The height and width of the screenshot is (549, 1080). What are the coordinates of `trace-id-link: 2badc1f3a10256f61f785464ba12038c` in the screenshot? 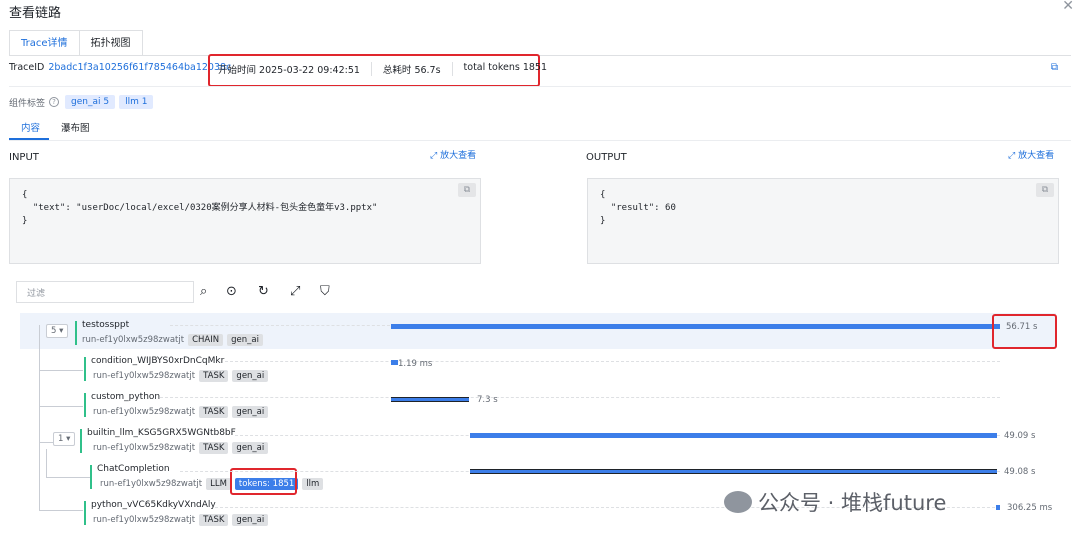 It's located at (139, 67).